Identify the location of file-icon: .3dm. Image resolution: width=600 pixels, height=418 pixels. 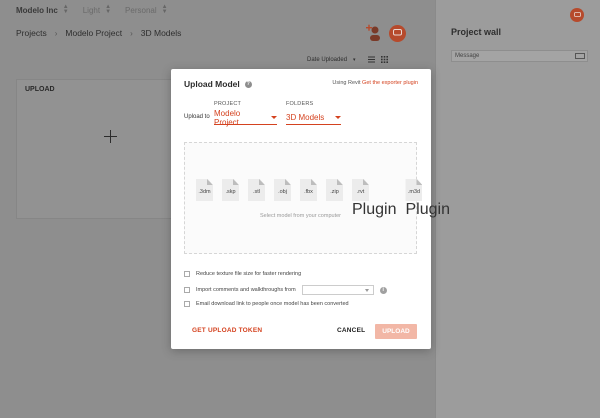
(204, 190).